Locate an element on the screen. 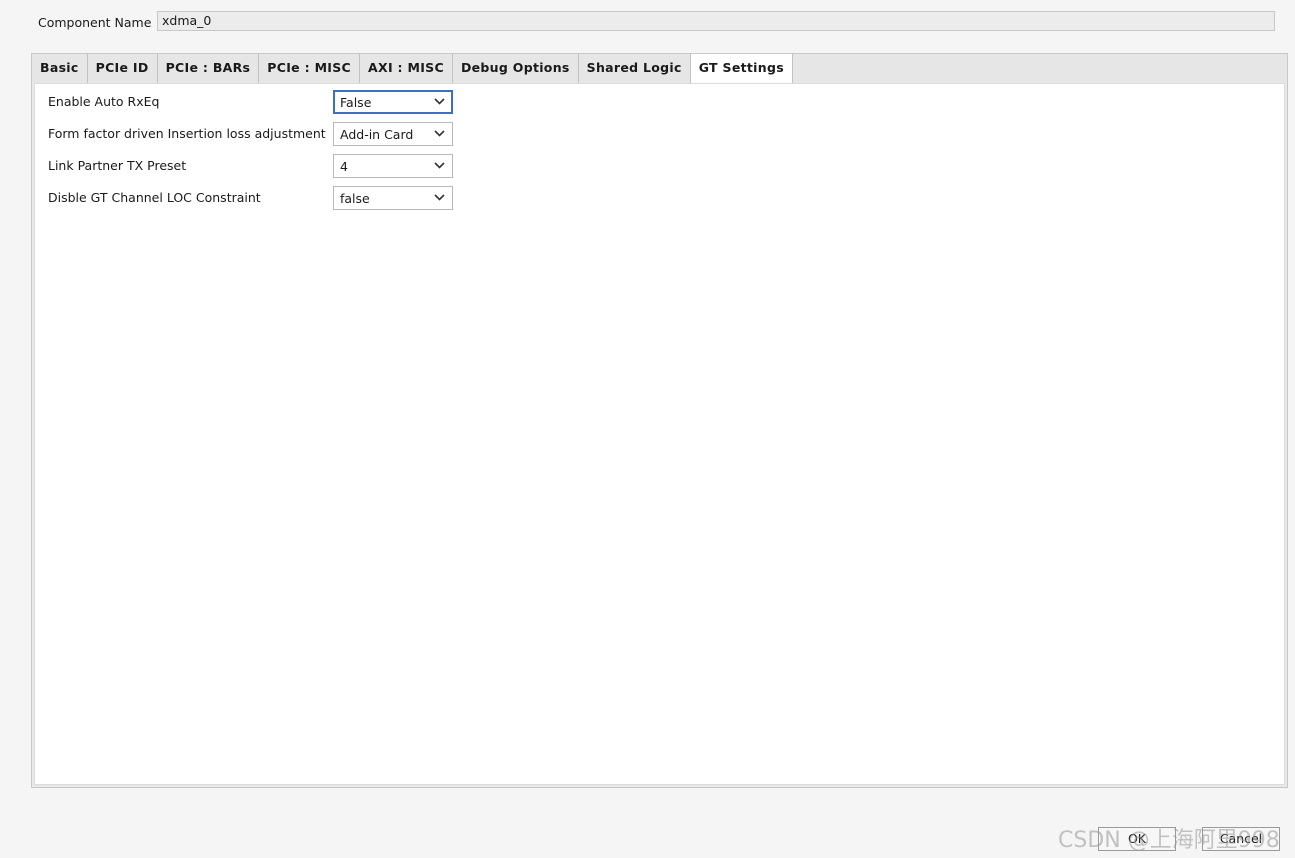  disable-gt-loc-label: Disble GT Channel LOC Constraint is located at coordinates (154, 197).